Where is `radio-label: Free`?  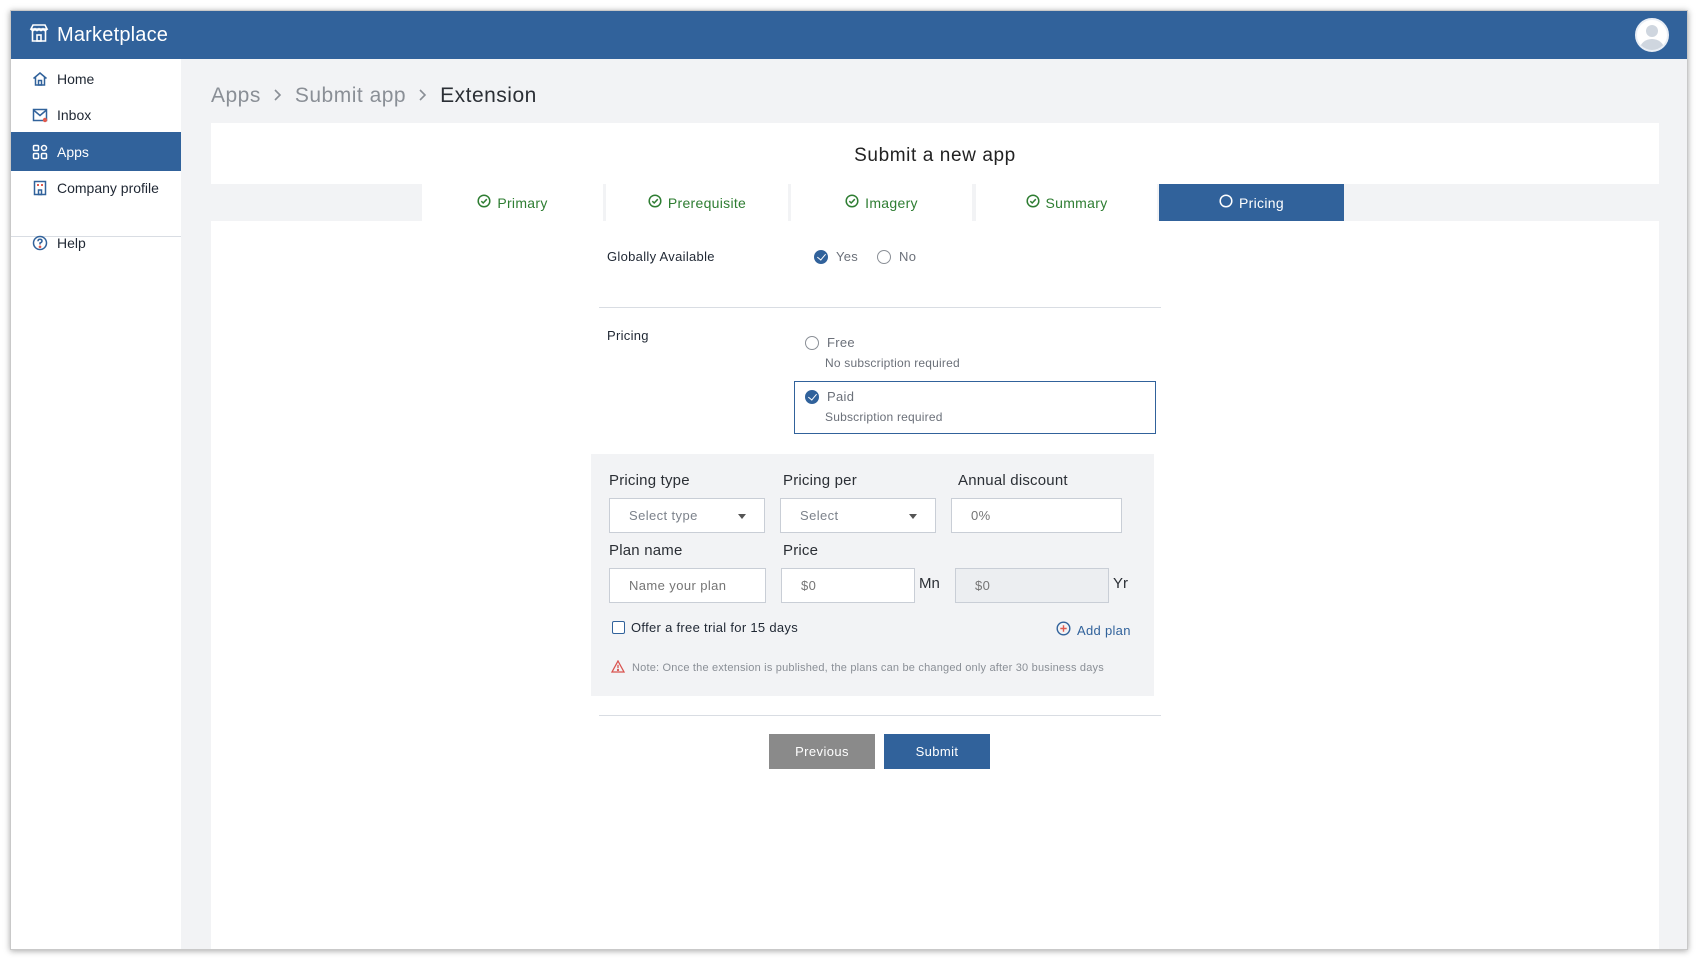
radio-label: Free is located at coordinates (841, 342).